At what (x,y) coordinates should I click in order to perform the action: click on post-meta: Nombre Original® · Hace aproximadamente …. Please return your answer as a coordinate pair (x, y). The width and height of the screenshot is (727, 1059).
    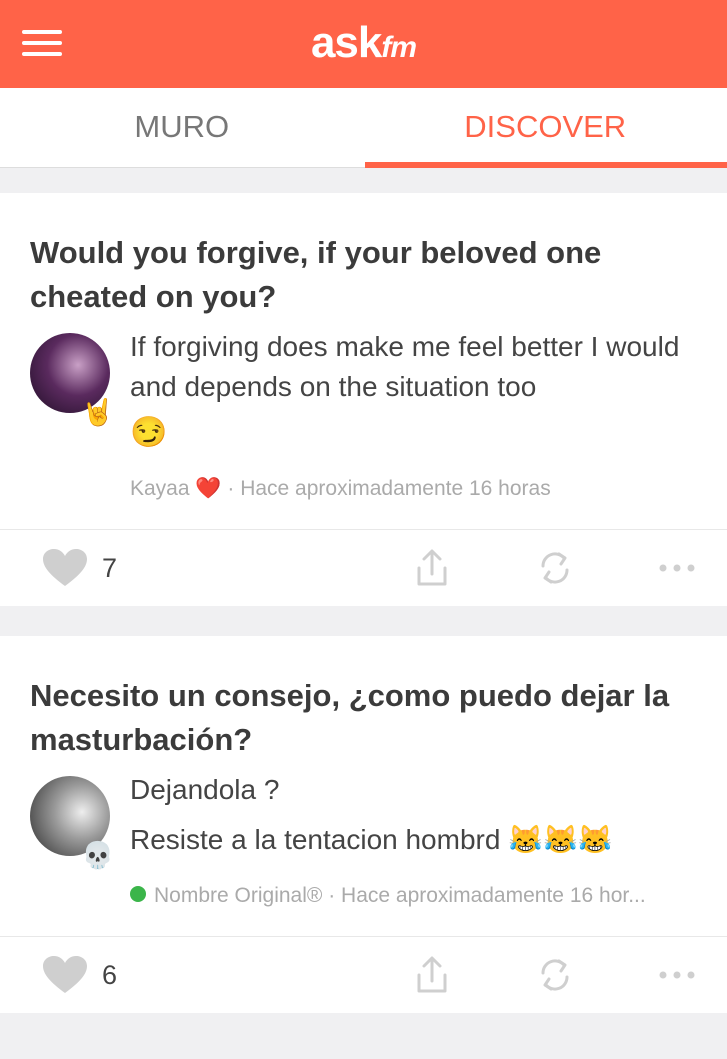
    Looking at the image, I should click on (413, 896).